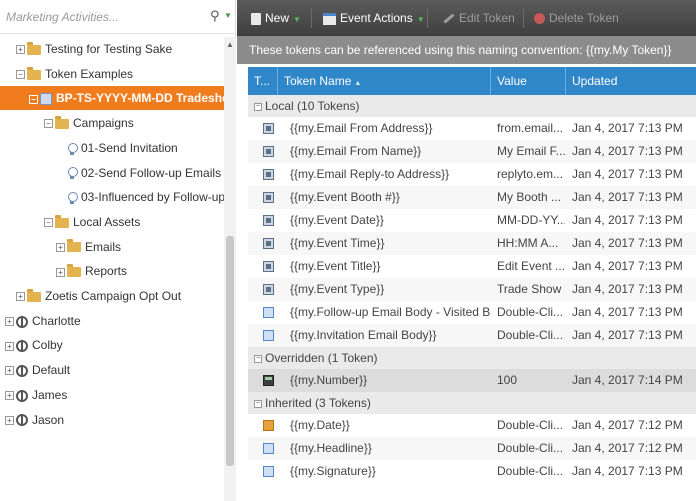 The height and width of the screenshot is (501, 696). What do you see at coordinates (584, 18) in the screenshot?
I see `delete-token-label: Delete Token` at bounding box center [584, 18].